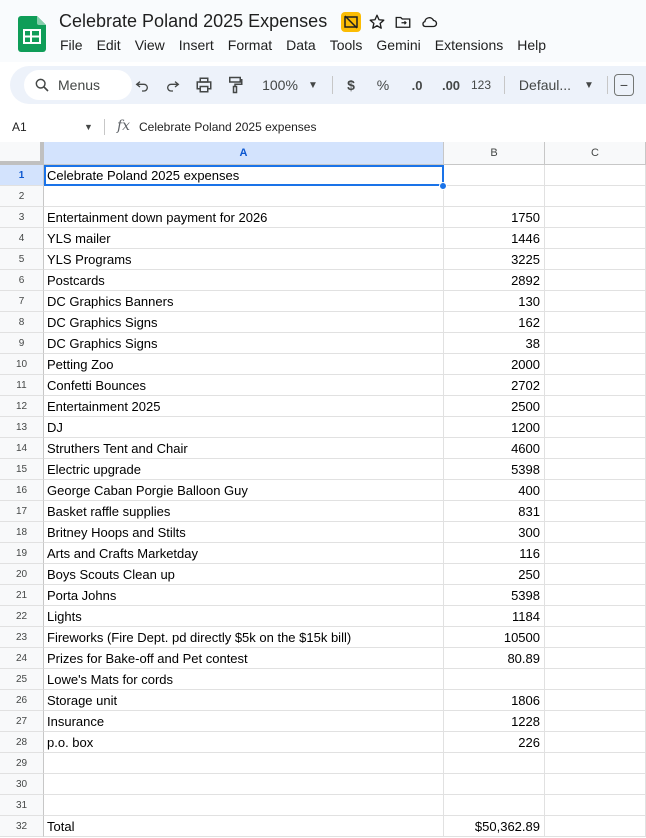 The image size is (646, 838). What do you see at coordinates (22, 616) in the screenshot?
I see `row-header: 22` at bounding box center [22, 616].